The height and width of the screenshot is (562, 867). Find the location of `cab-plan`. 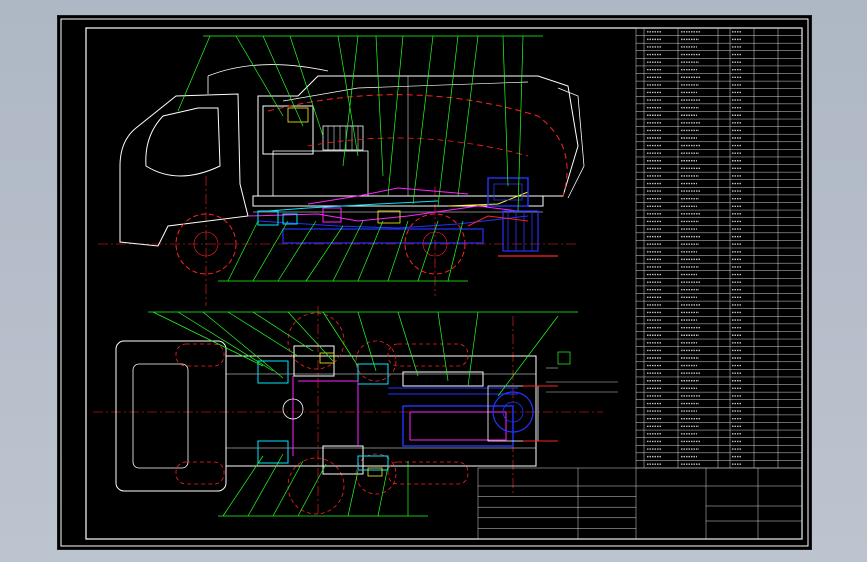

cab-plan is located at coordinates (171, 416).